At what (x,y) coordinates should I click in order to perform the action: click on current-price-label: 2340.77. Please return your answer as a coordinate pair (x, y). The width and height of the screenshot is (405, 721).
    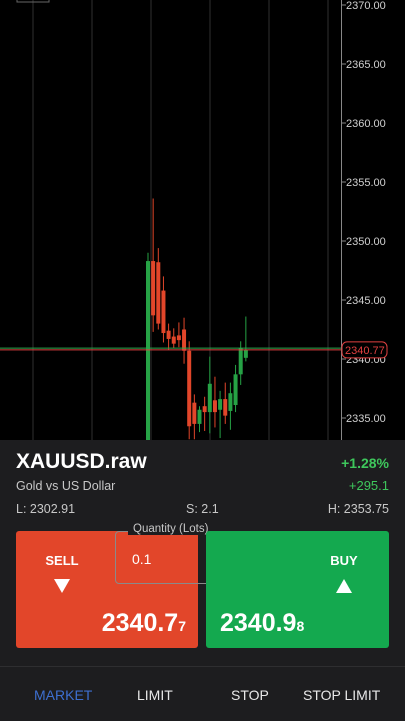
    Looking at the image, I should click on (365, 351).